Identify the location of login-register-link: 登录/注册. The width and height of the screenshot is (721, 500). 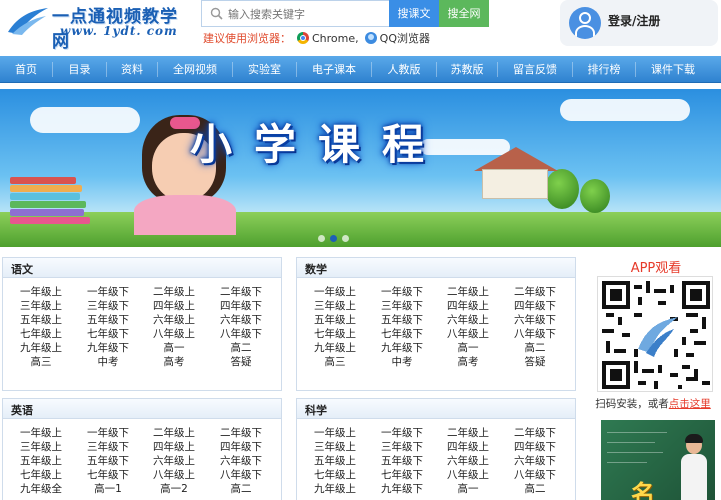
(634, 20).